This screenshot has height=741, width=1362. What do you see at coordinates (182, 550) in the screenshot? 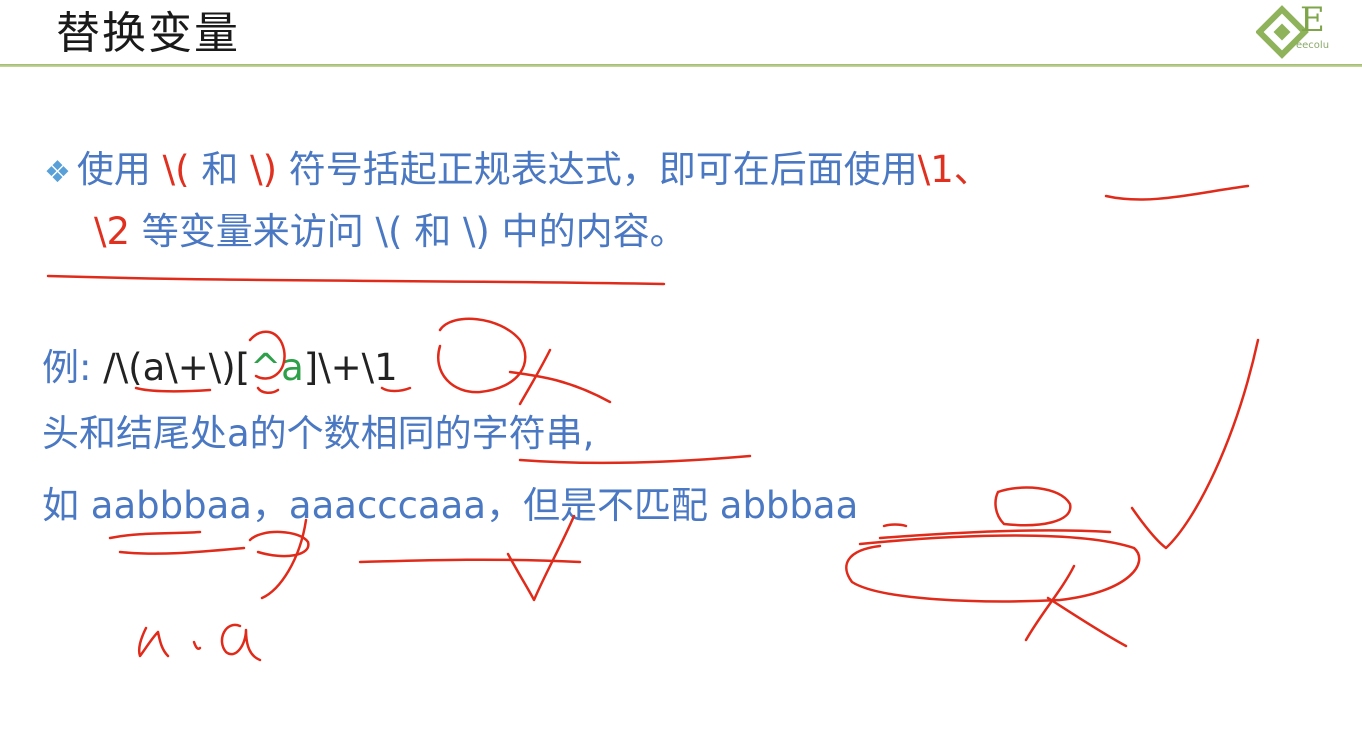
I see `ink-mark-example-1b` at bounding box center [182, 550].